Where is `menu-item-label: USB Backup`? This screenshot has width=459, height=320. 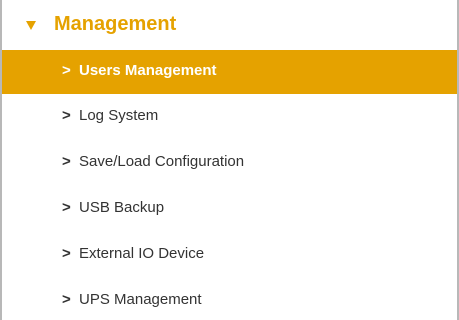 menu-item-label: USB Backup is located at coordinates (122, 207).